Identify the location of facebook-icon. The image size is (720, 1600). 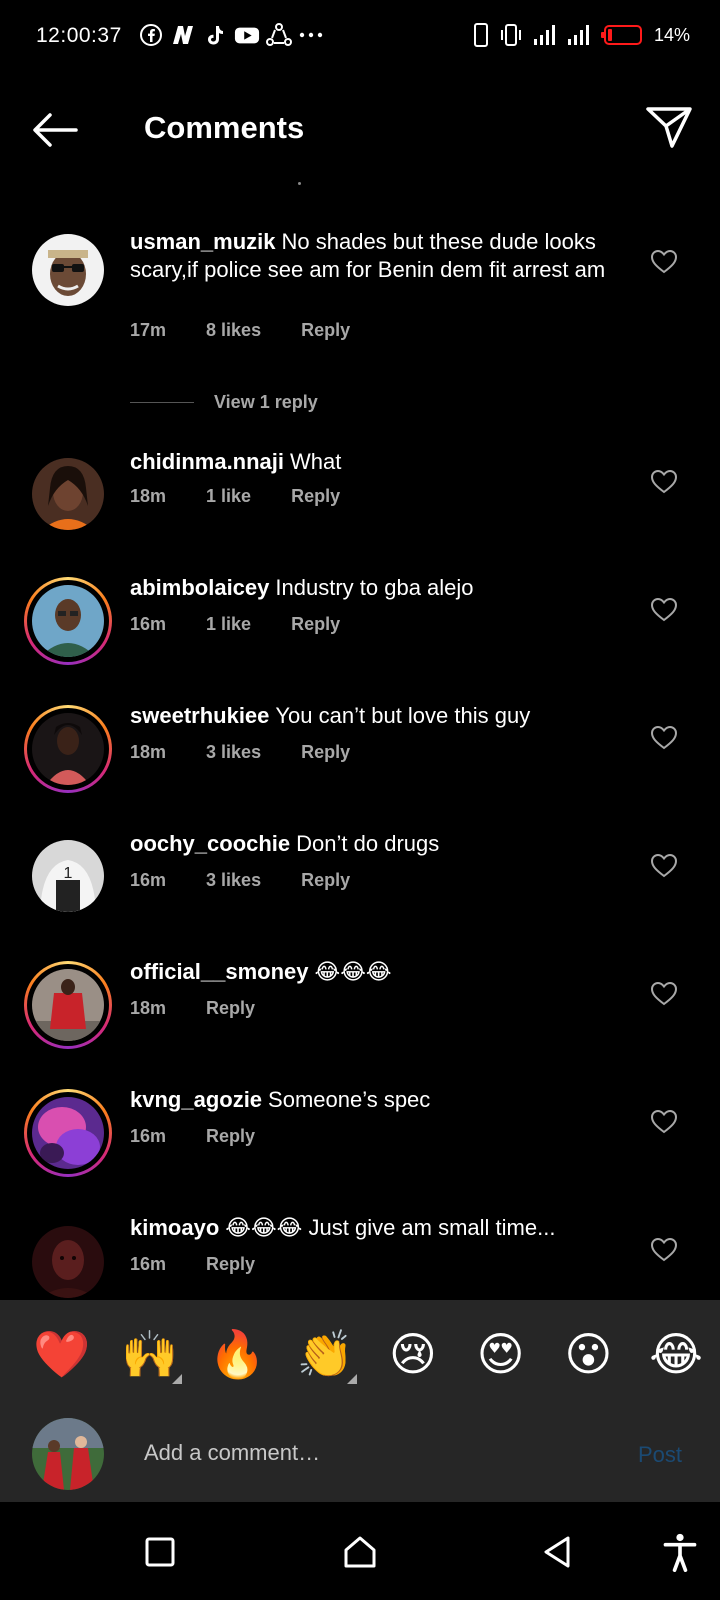
(151, 35).